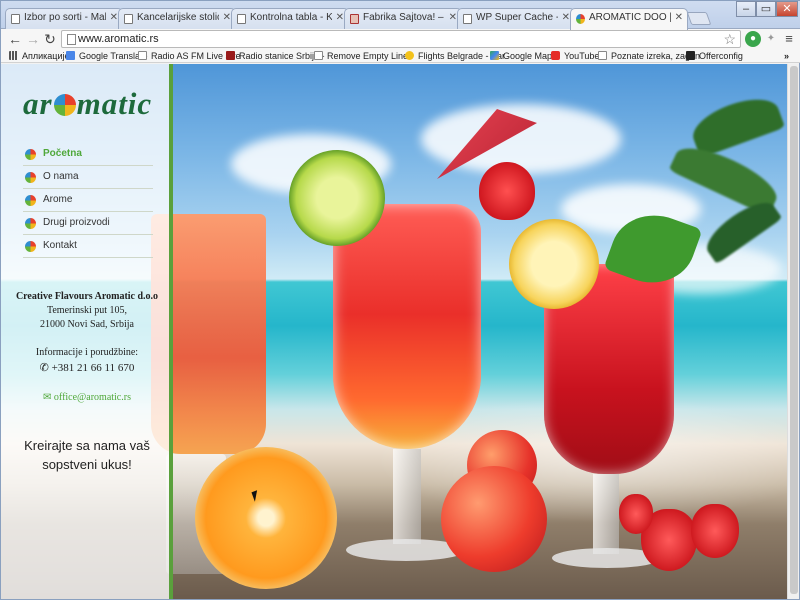 This screenshot has height=600, width=800. I want to click on bookmark-youtube: YouTube, so click(575, 56).